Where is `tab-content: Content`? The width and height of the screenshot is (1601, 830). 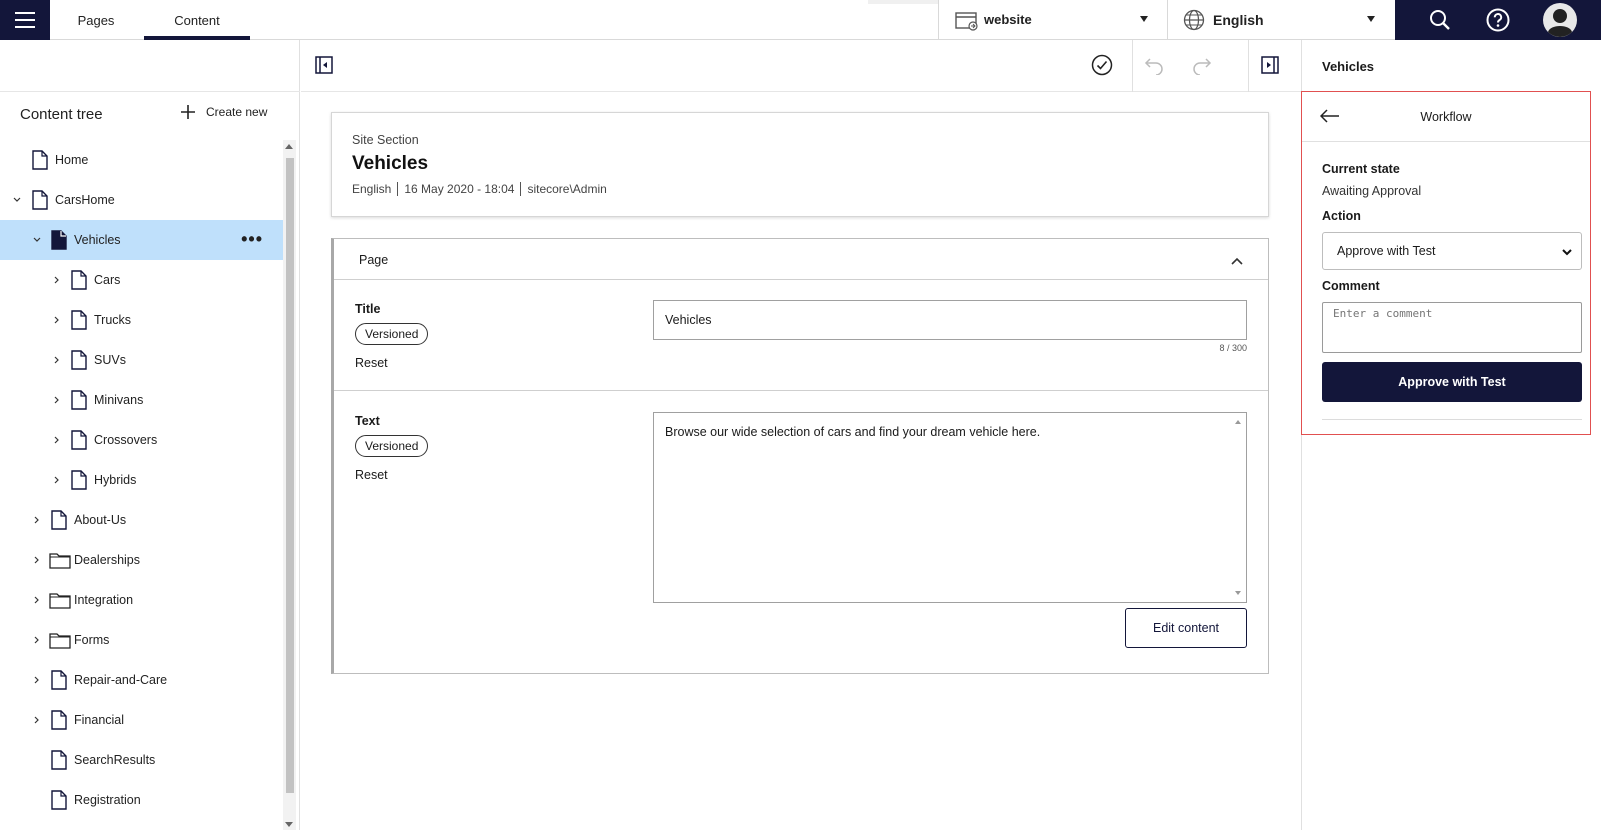 tab-content: Content is located at coordinates (197, 20).